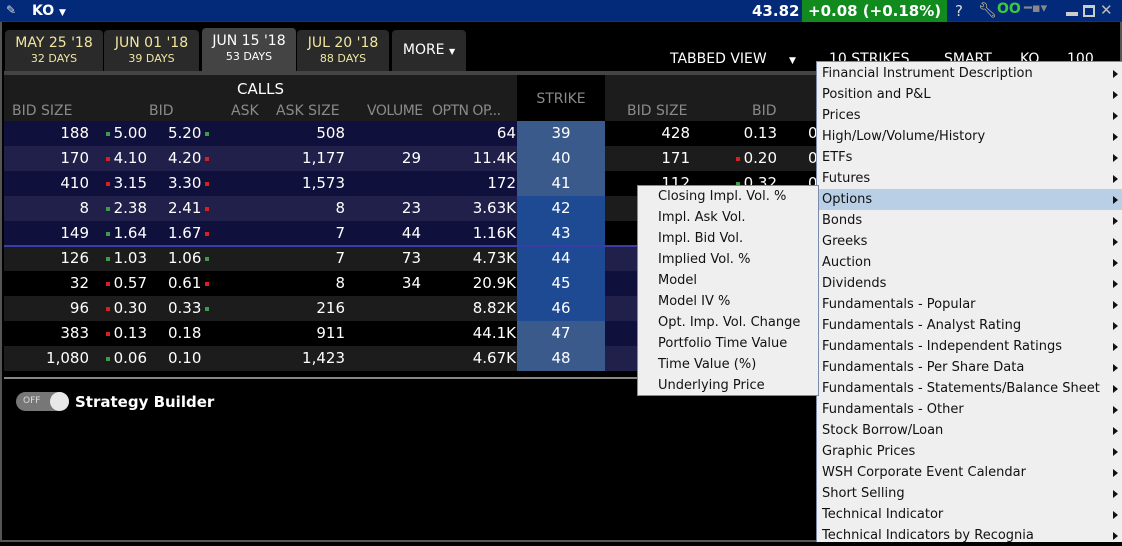  What do you see at coordinates (969, 283) in the screenshot?
I see `menu-item: Dividends` at bounding box center [969, 283].